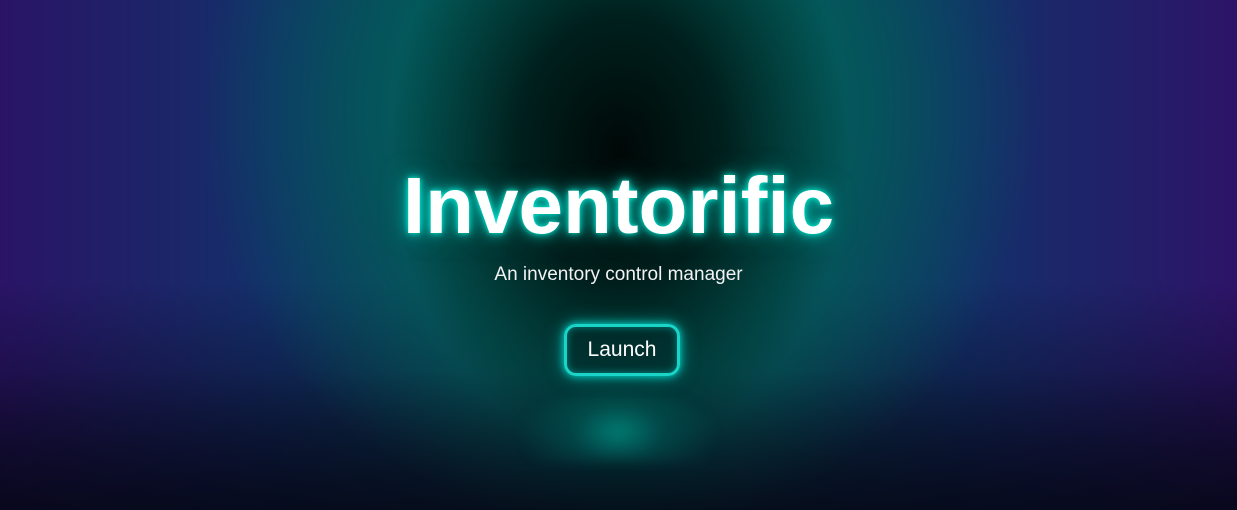 Image resolution: width=1237 pixels, height=510 pixels. Describe the element at coordinates (618, 274) in the screenshot. I see `app-subtitle: An inventory control manager` at that location.